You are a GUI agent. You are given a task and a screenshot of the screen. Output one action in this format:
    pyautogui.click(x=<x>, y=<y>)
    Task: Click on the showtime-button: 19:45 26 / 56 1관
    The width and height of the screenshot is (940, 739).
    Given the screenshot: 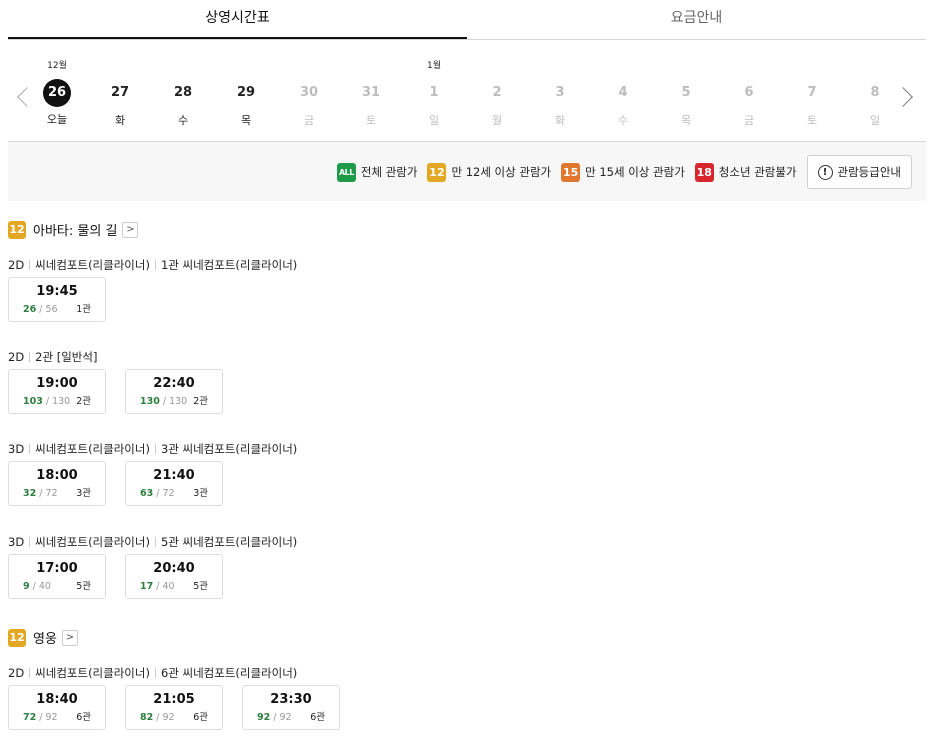 What is the action you would take?
    pyautogui.click(x=57, y=299)
    